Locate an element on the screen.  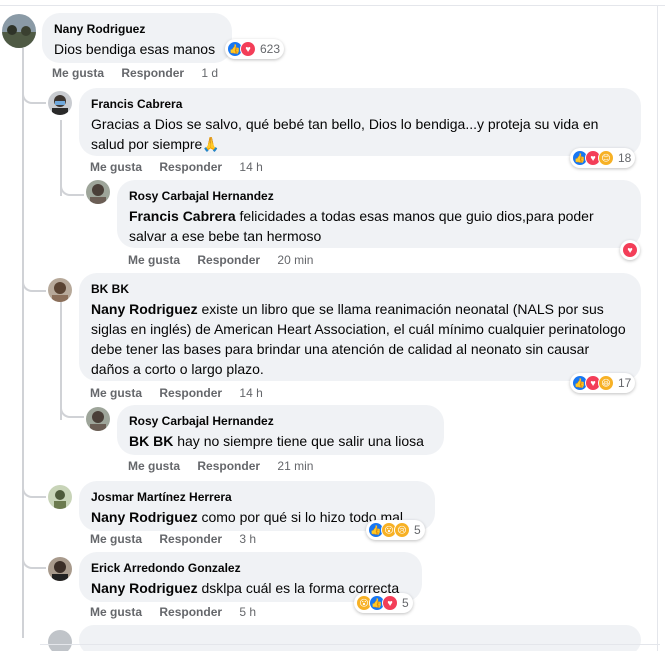
comment-actions: Me gusta Responder 1 d is located at coordinates (142, 73).